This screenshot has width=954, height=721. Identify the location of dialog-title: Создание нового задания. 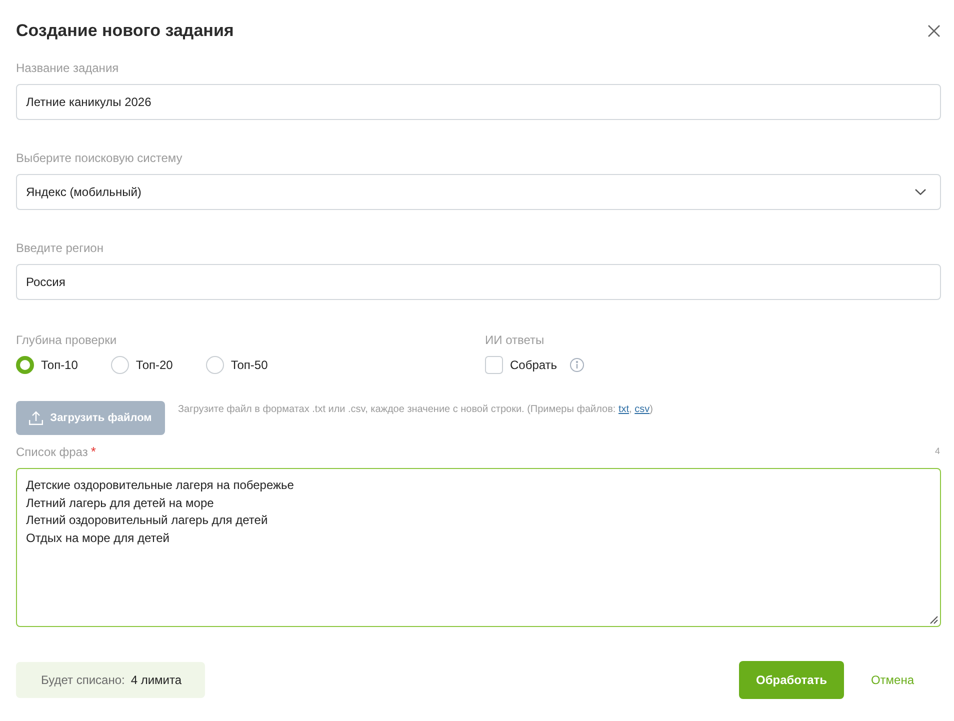
(125, 31).